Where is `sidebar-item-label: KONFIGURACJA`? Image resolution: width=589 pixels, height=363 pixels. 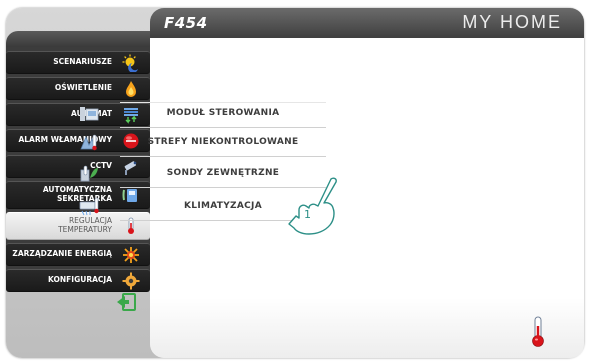 sidebar-item-label: KONFIGURACJA is located at coordinates (80, 279).